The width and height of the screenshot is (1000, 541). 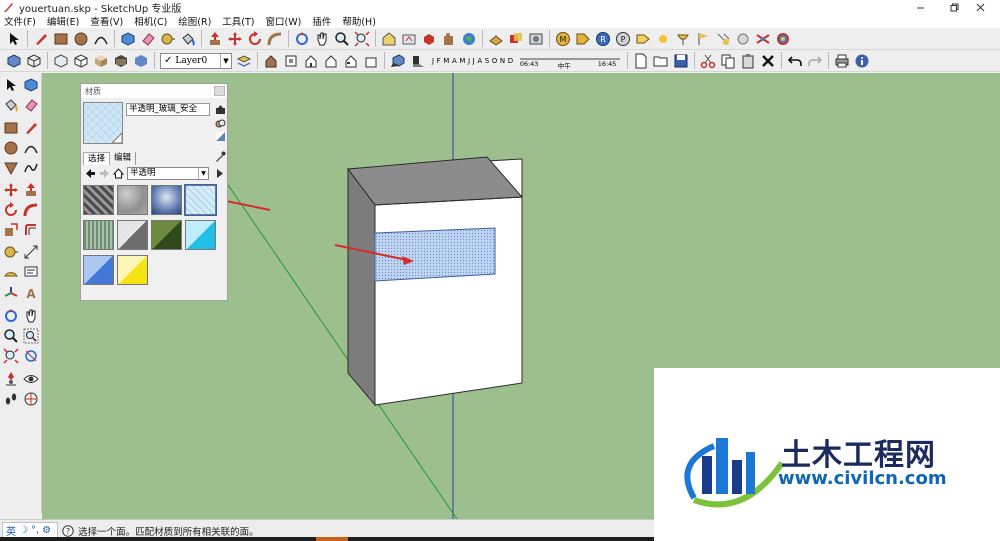 What do you see at coordinates (244, 60) in the screenshot?
I see `layer-manager-button` at bounding box center [244, 60].